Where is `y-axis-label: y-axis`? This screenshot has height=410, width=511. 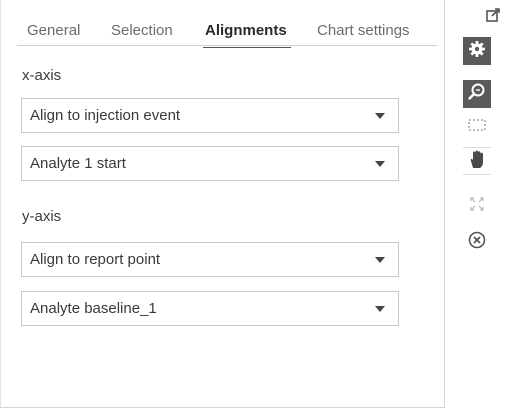 y-axis-label: y-axis is located at coordinates (42, 216).